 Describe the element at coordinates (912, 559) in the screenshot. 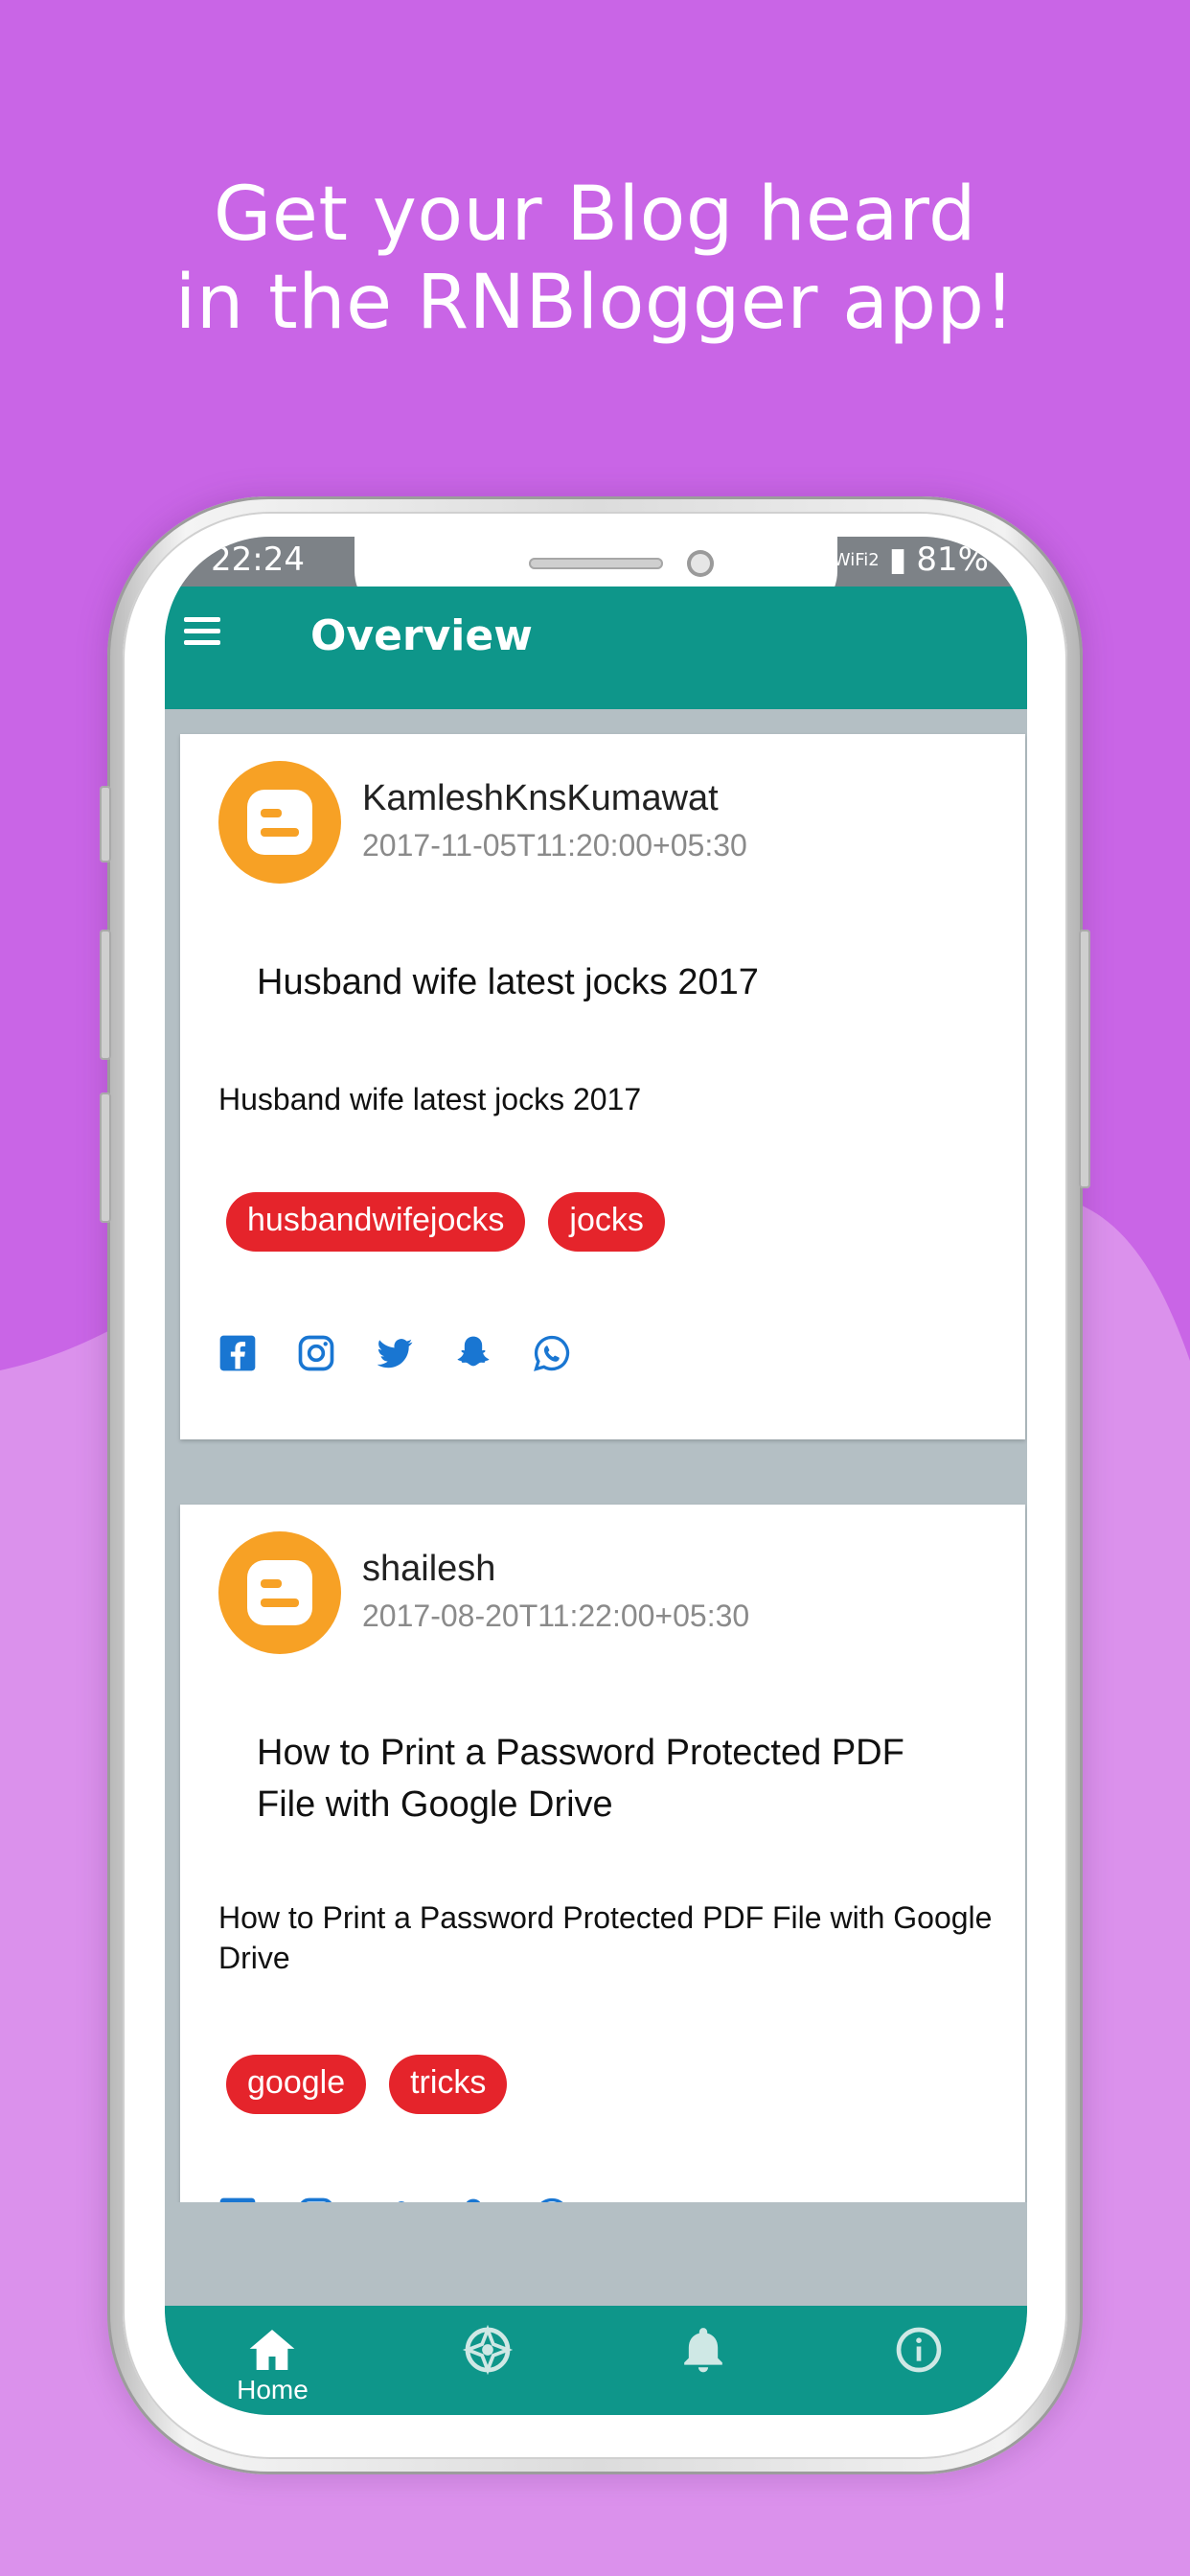

I see `status-right: WiFi2 ▮ 81%` at that location.